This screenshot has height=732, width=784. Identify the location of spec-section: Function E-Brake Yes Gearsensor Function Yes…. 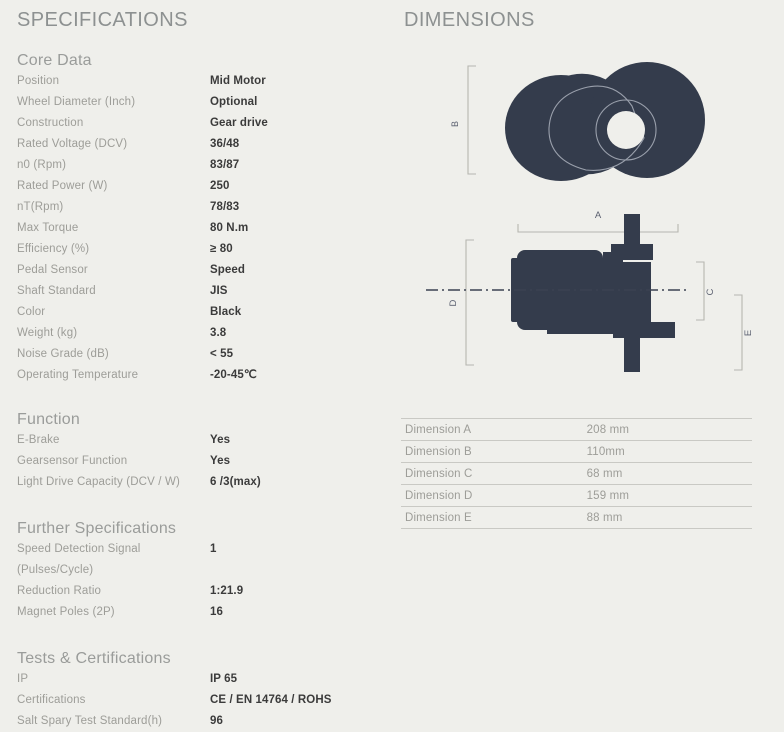
(198, 451).